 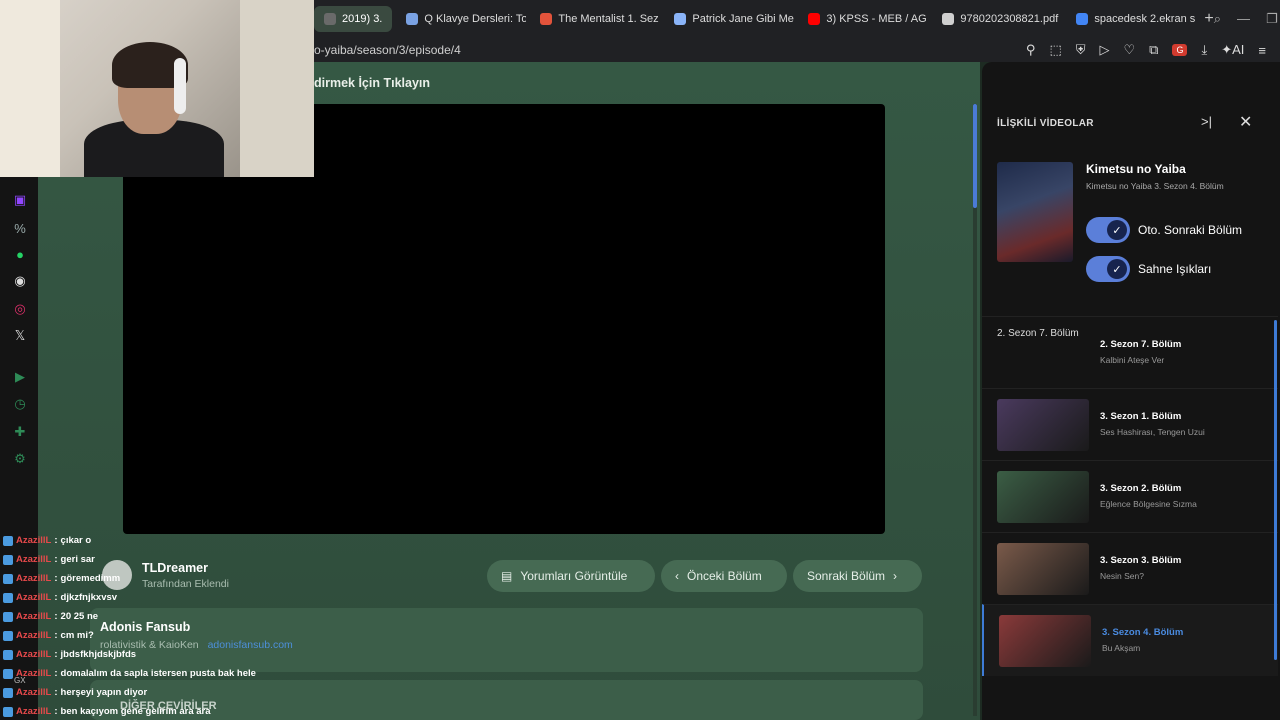 I want to click on new-tab-button: +, so click(x=1208, y=19).